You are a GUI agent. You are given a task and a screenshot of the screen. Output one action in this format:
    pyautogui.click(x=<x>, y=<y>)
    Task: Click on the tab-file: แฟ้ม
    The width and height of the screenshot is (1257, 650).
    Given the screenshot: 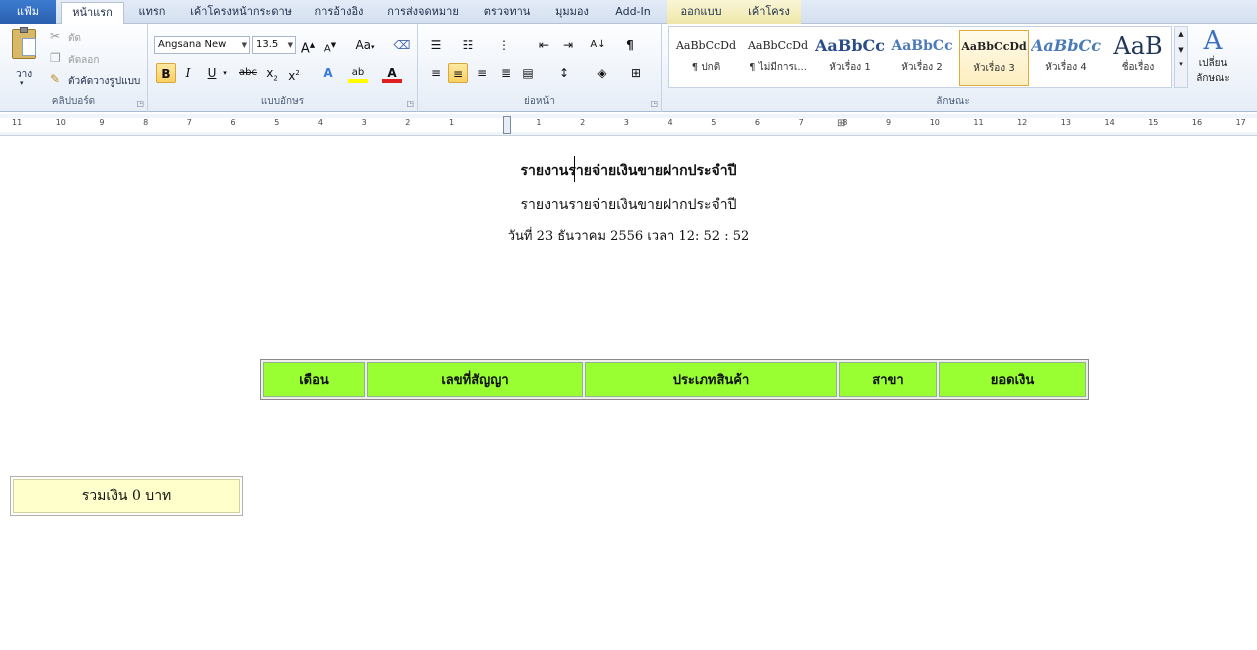 What is the action you would take?
    pyautogui.click(x=28, y=12)
    